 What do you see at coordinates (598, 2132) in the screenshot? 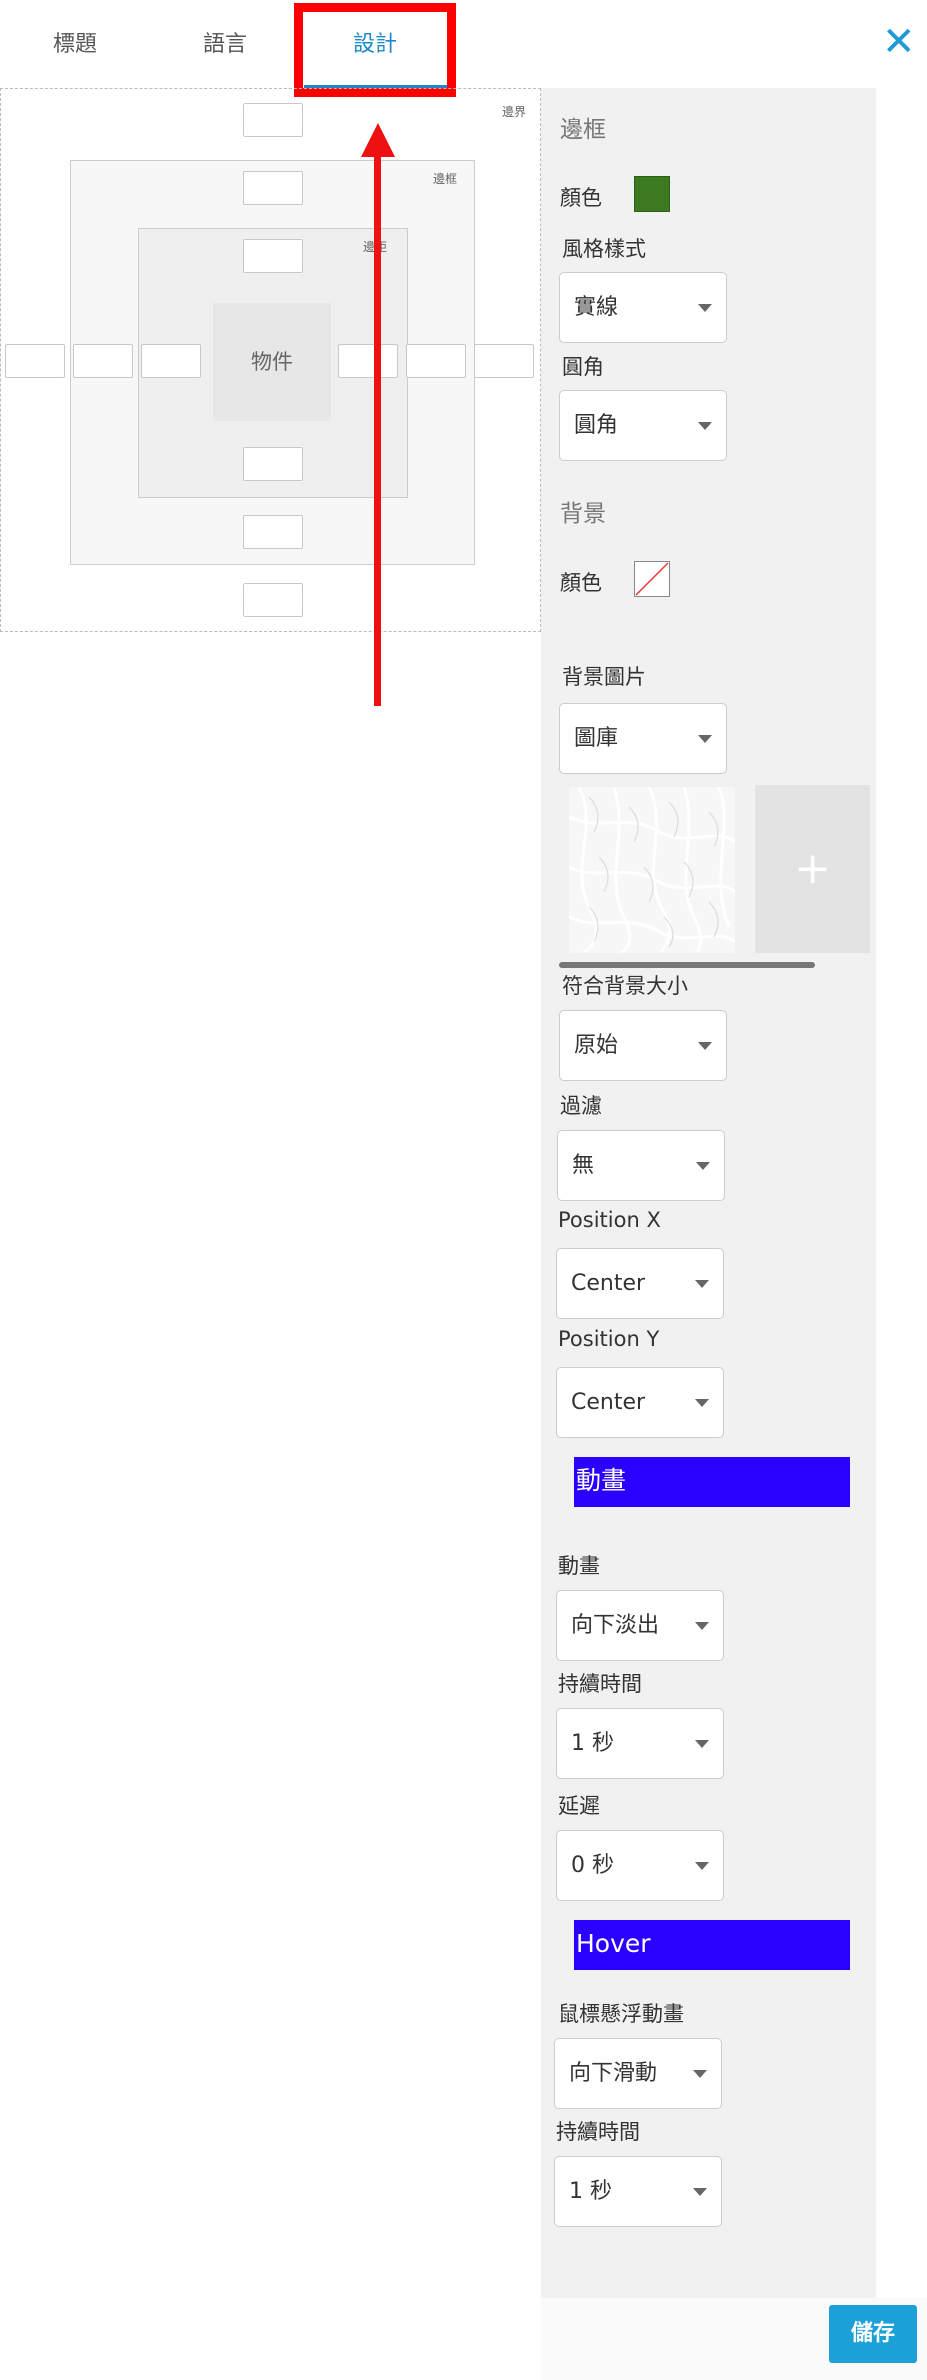
I see `hover-duration-label: 持續時間` at bounding box center [598, 2132].